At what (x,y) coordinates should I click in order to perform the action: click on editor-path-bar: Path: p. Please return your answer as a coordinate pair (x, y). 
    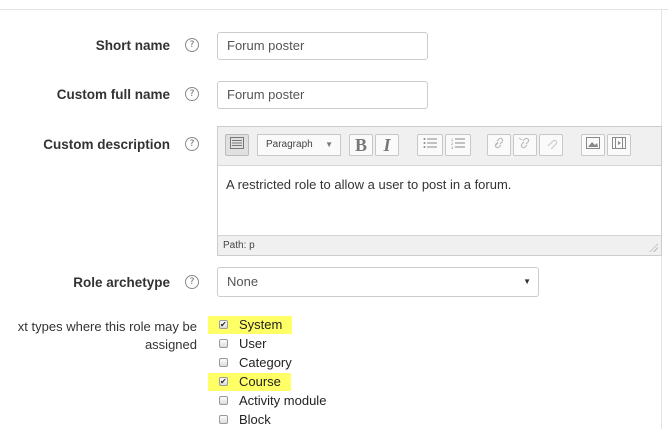
    Looking at the image, I should click on (439, 245).